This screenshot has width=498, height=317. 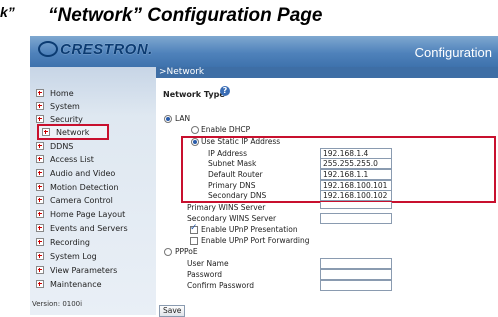 I want to click on sidebar-item-label: Access List, so click(x=72, y=159).